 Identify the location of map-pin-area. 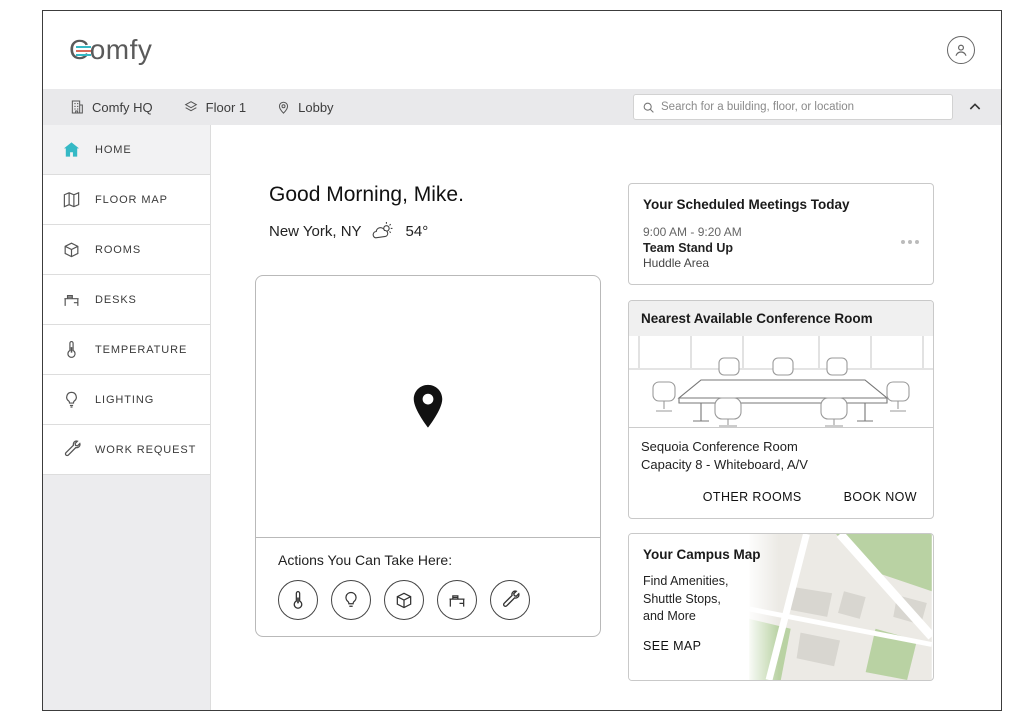
(428, 406).